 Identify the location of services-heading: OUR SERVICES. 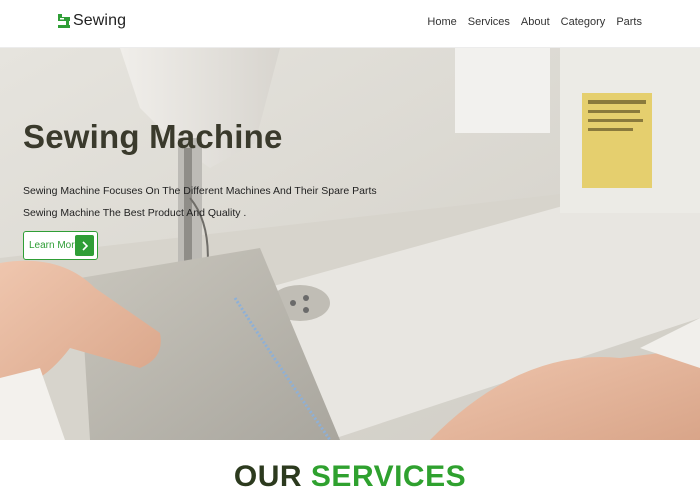
(350, 477).